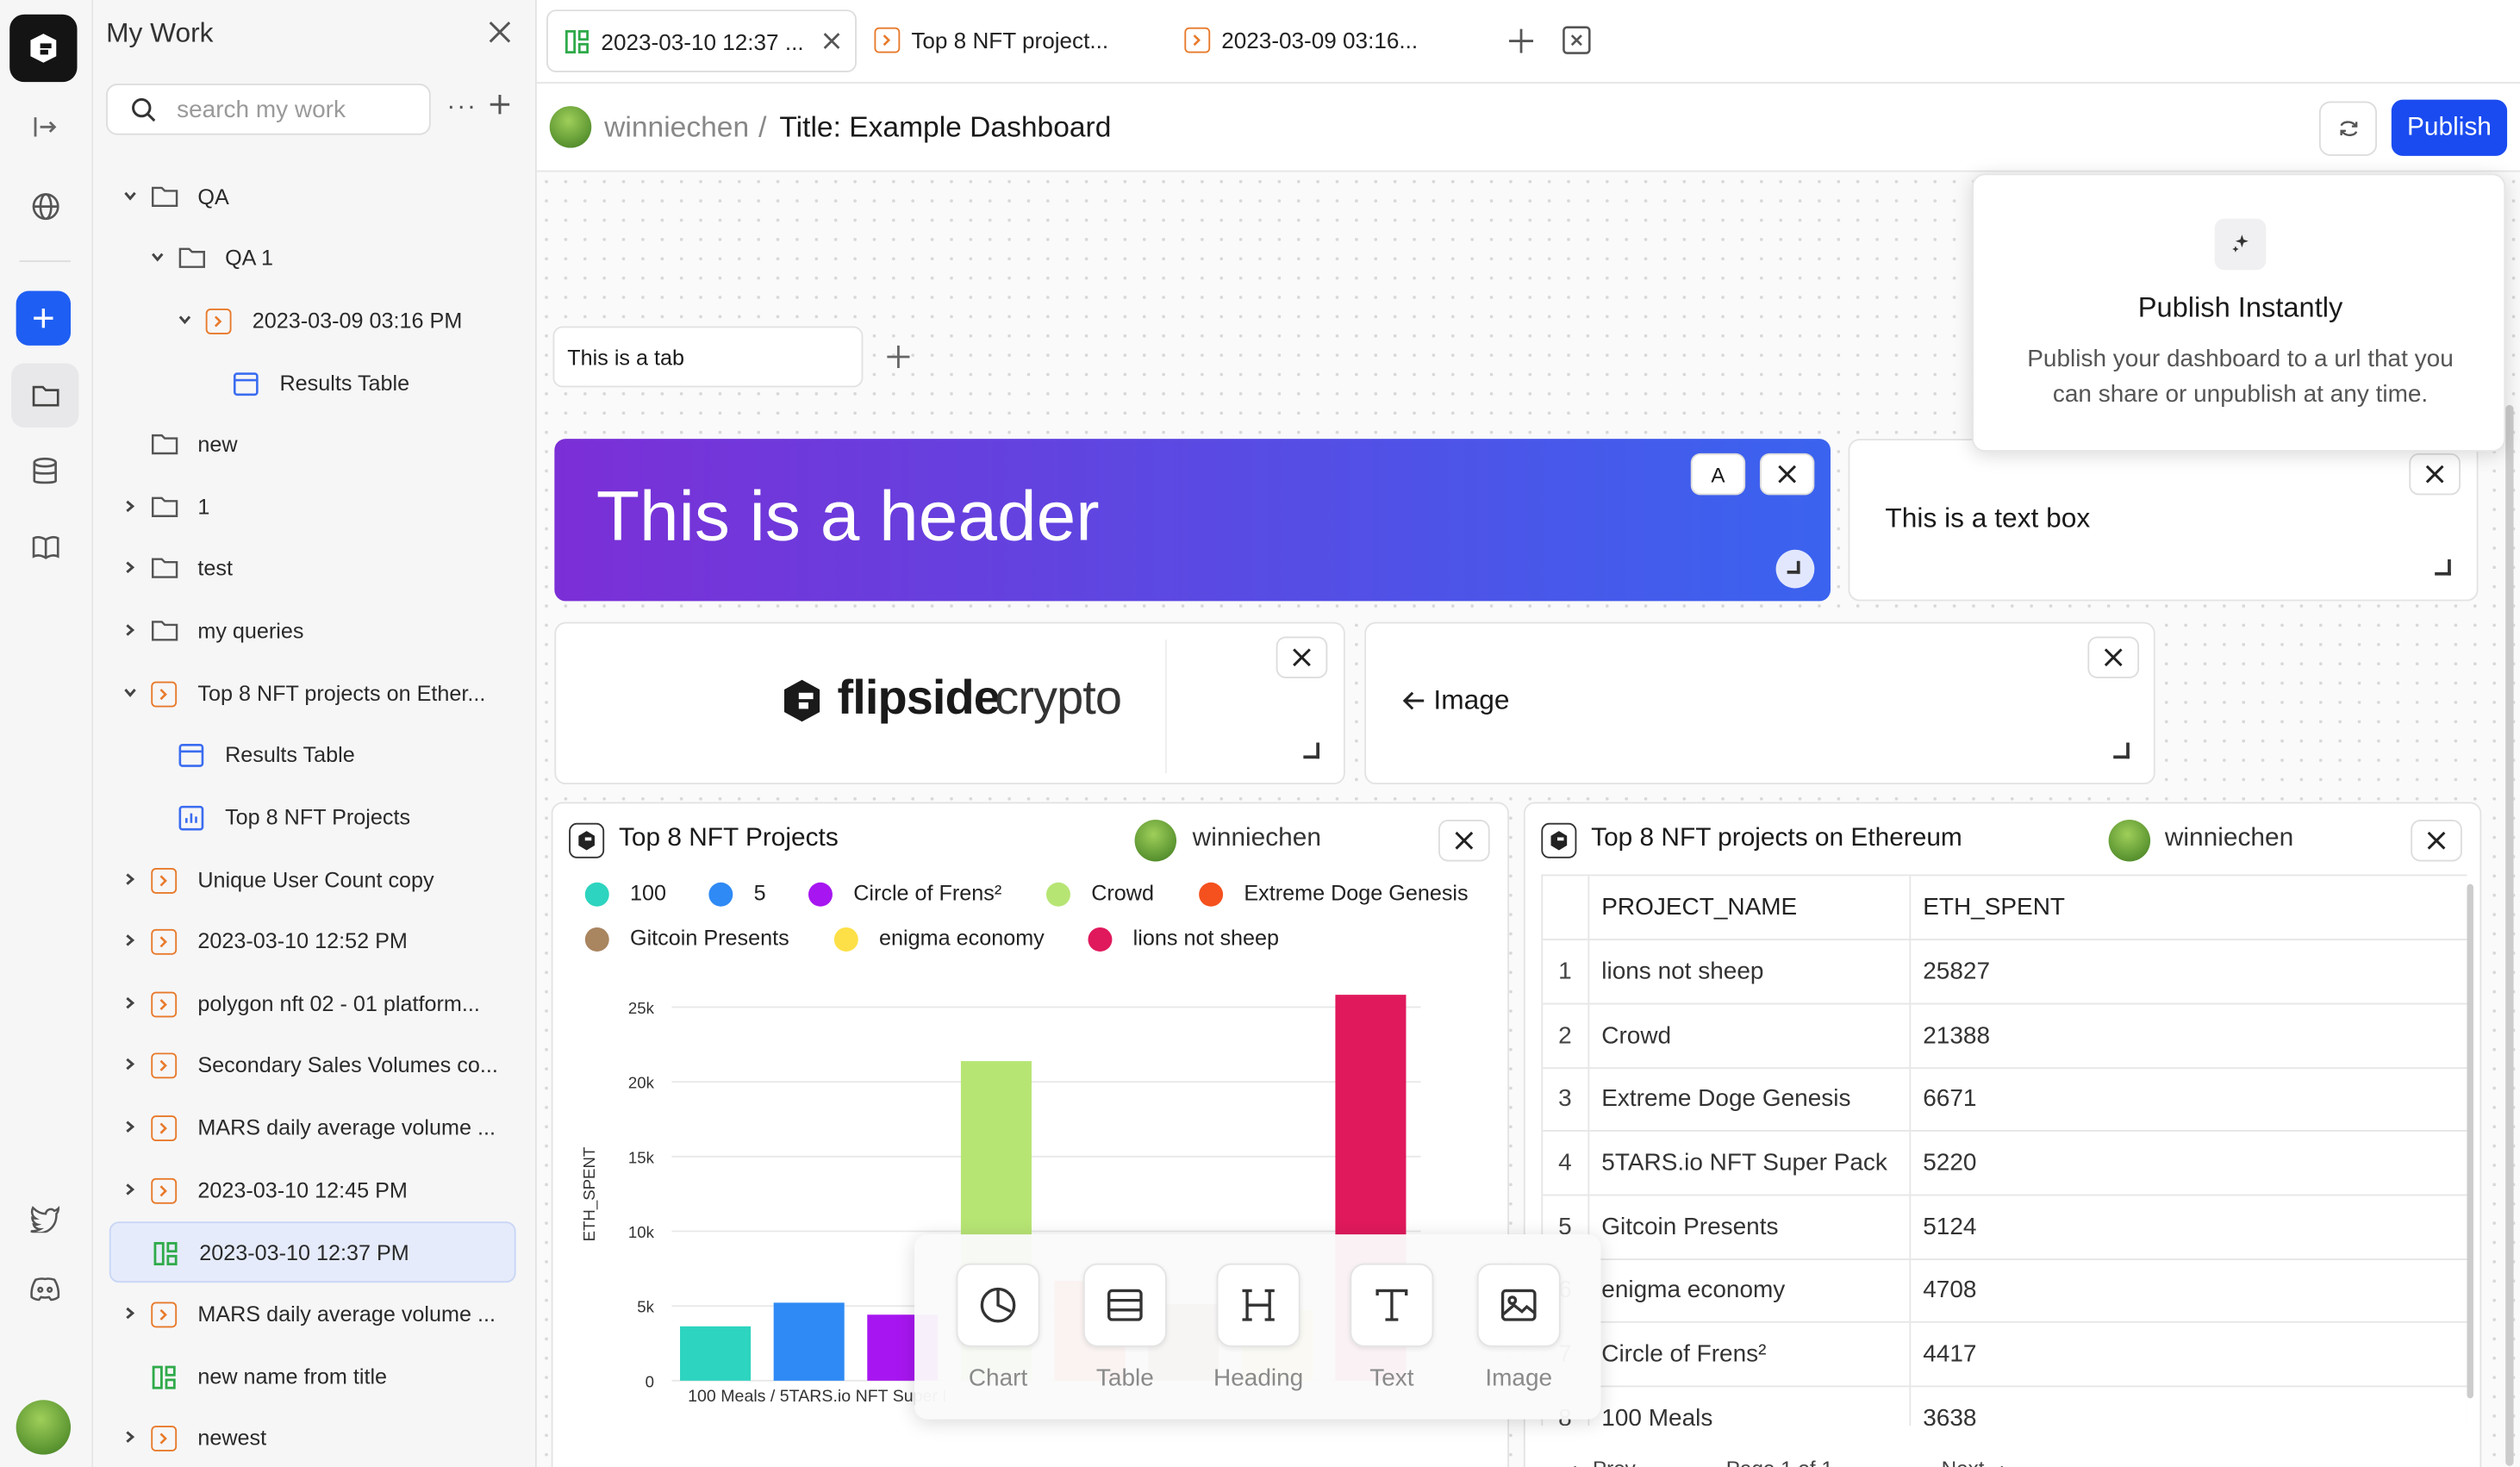 This screenshot has height=1467, width=2520. Describe the element at coordinates (500, 104) in the screenshot. I see `add-item-icon` at that location.